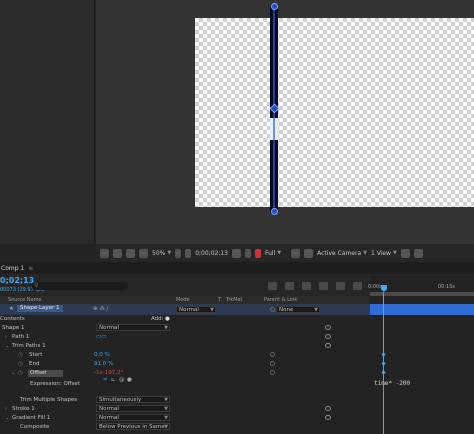 This screenshot has width=474, height=434. Describe the element at coordinates (30, 268) in the screenshot. I see `tab-menu-icon: ≡` at that location.